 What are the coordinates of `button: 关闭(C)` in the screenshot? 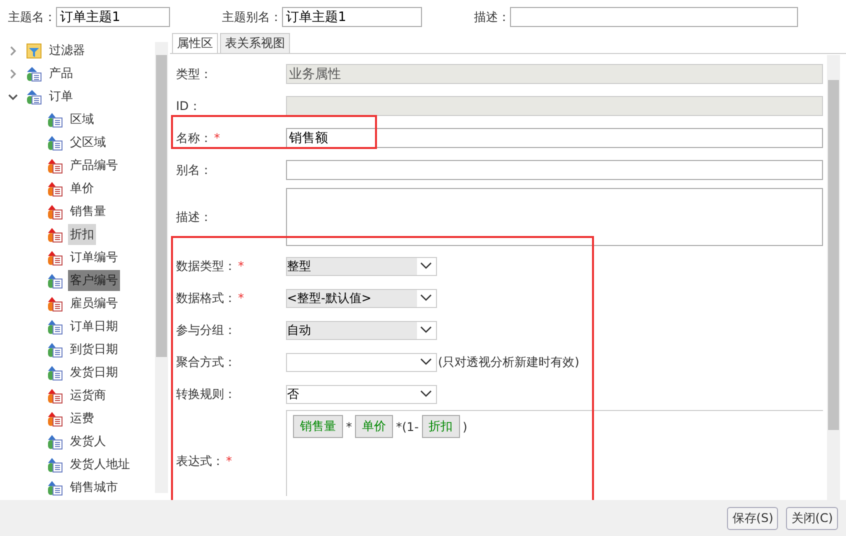 It's located at (812, 518).